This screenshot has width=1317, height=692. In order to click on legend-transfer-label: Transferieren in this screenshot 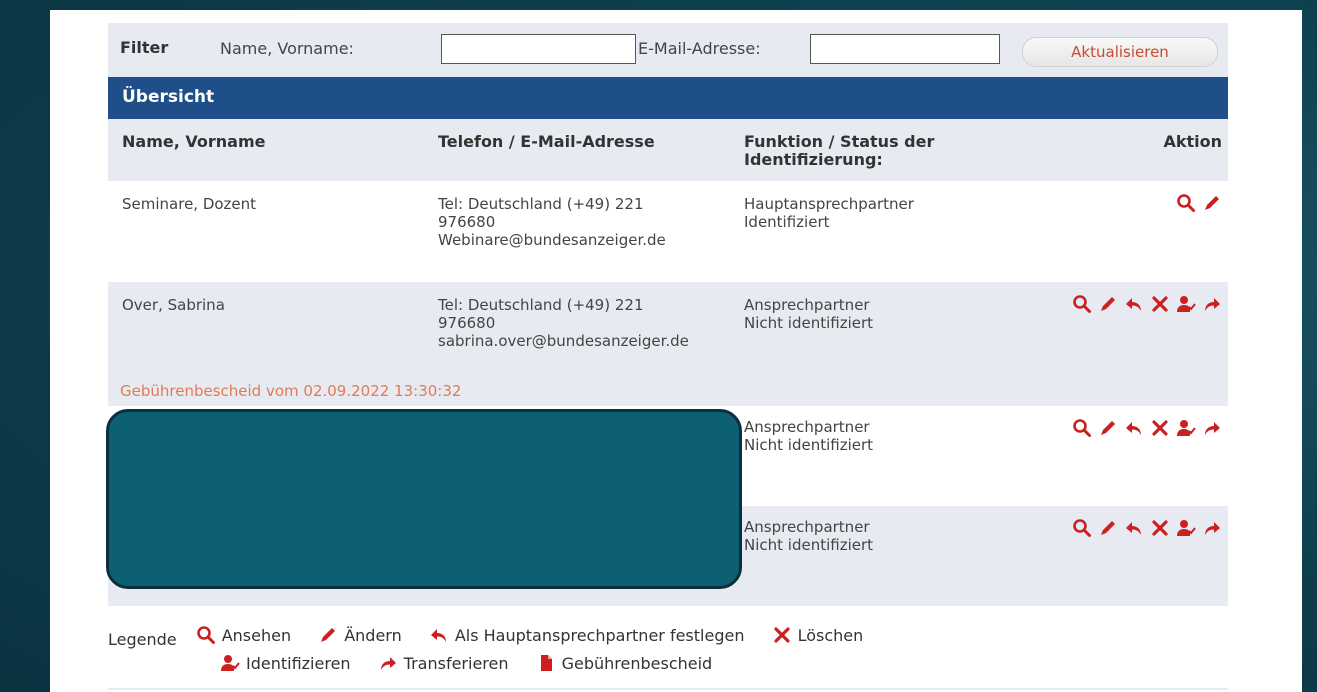, I will do `click(456, 663)`.